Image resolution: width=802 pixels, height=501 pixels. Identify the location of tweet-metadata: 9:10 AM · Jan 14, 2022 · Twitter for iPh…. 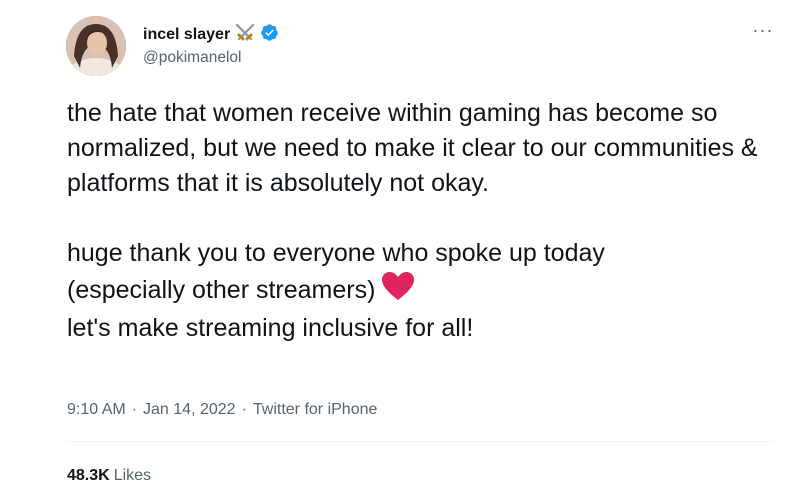
(222, 410).